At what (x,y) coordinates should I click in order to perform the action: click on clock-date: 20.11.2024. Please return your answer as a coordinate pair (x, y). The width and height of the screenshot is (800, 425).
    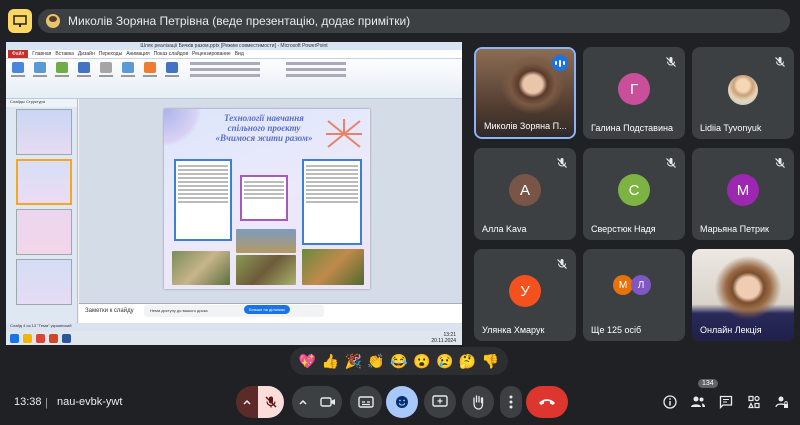
    Looking at the image, I should click on (443, 341).